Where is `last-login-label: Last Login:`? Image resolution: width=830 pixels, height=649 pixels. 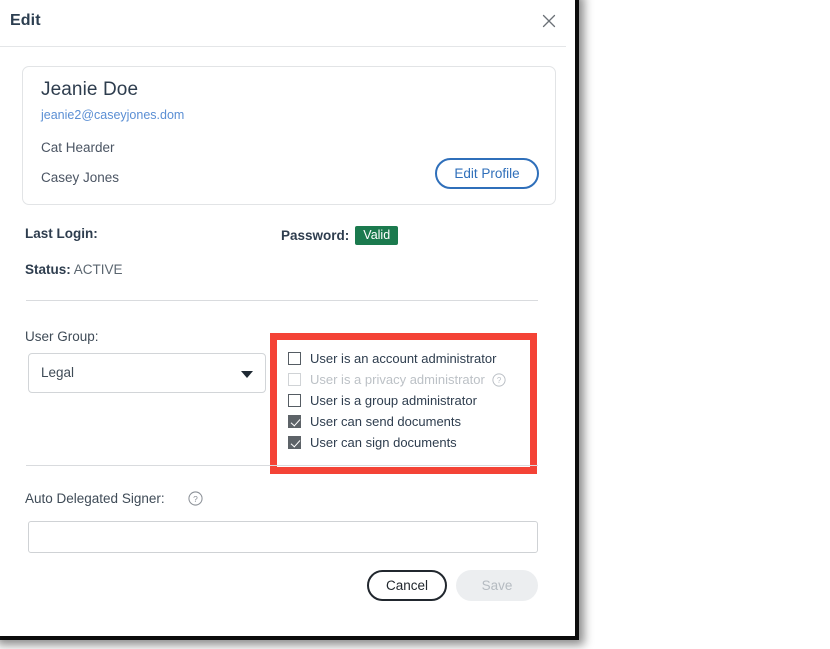
last-login-label: Last Login: is located at coordinates (61, 233).